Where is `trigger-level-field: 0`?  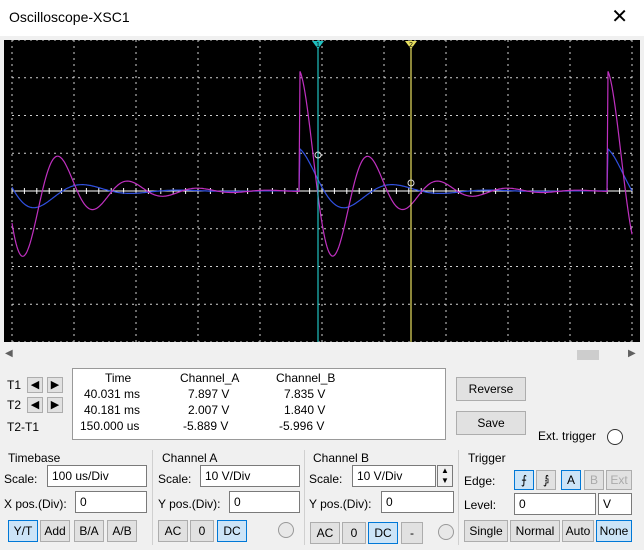 trigger-level-field: 0 is located at coordinates (555, 504).